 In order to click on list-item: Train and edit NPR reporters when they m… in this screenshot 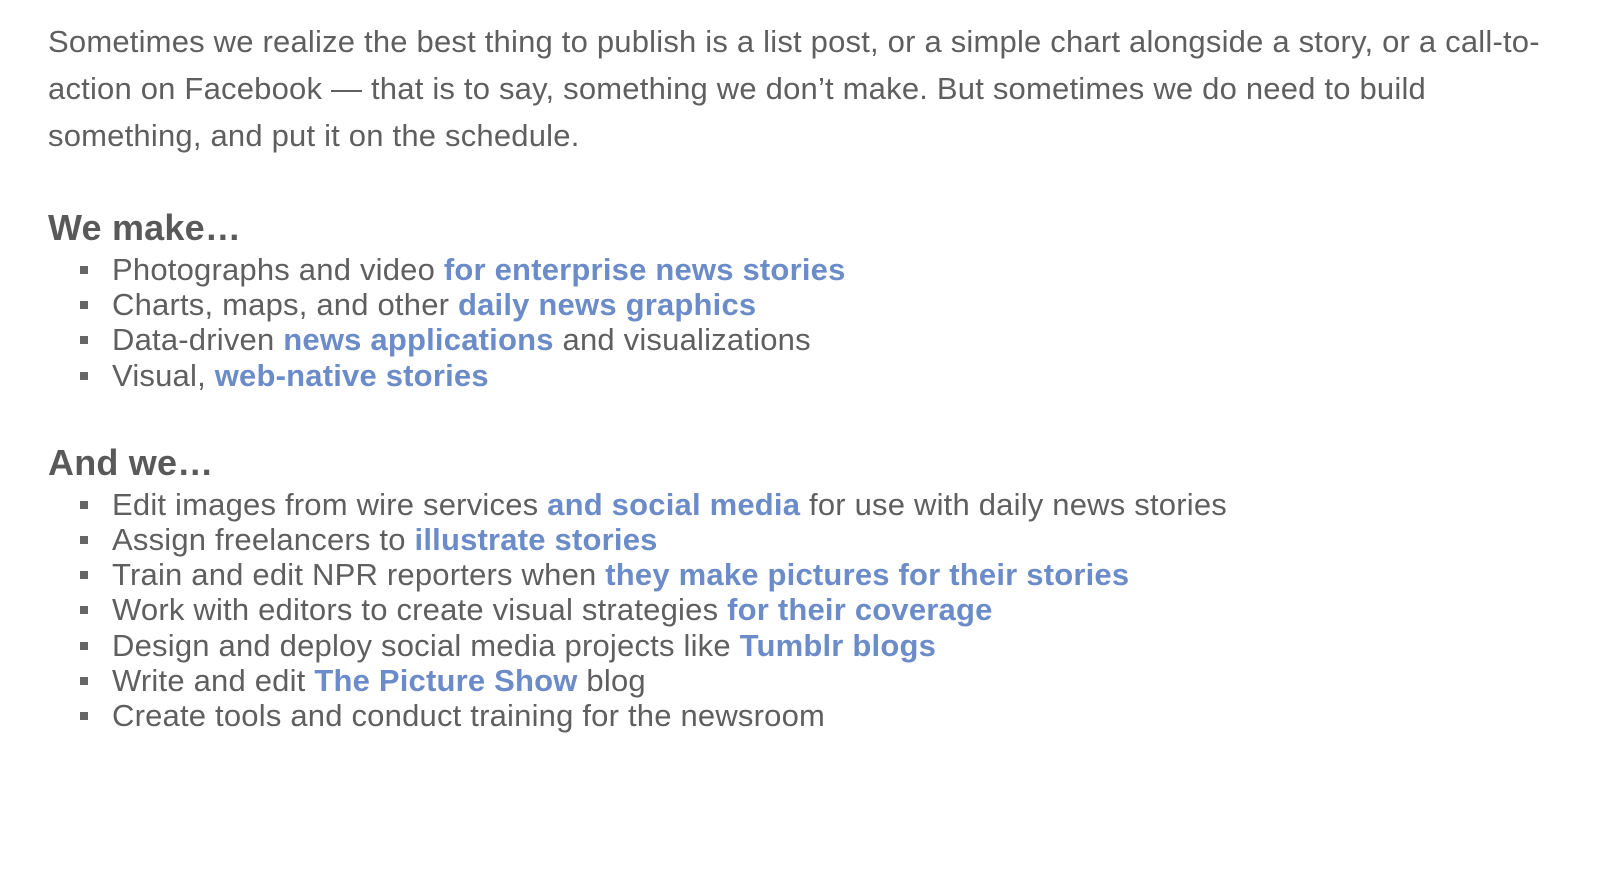, I will do `click(820, 575)`.